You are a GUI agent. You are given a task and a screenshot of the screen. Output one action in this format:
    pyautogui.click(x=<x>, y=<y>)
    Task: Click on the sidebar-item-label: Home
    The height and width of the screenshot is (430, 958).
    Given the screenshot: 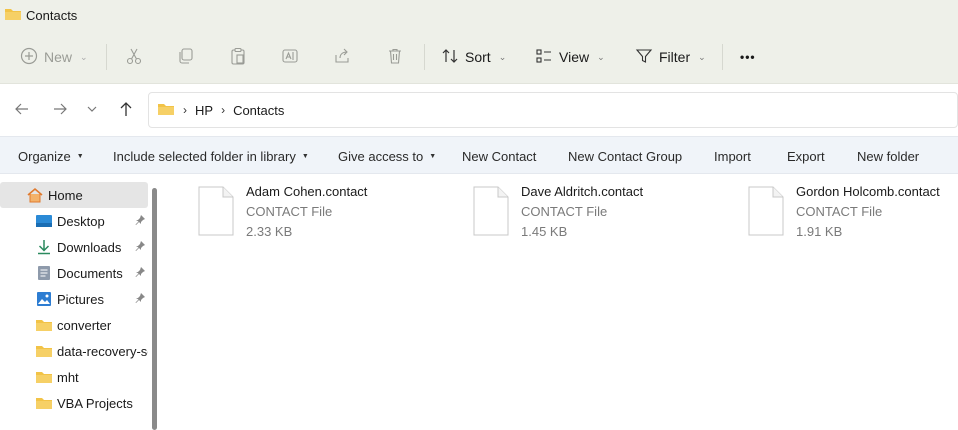 What is the action you would take?
    pyautogui.click(x=65, y=195)
    